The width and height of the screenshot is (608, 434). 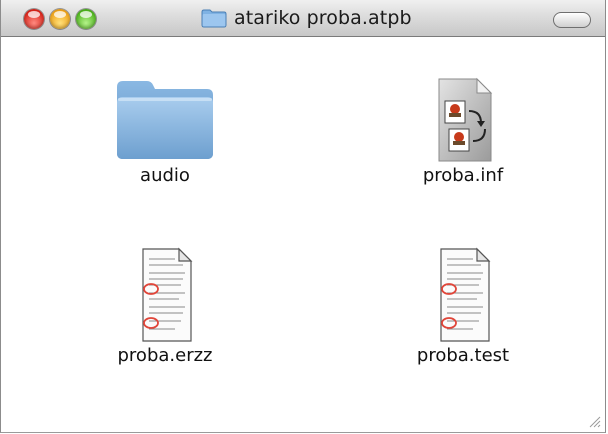 I want to click on close-button, so click(x=34, y=19).